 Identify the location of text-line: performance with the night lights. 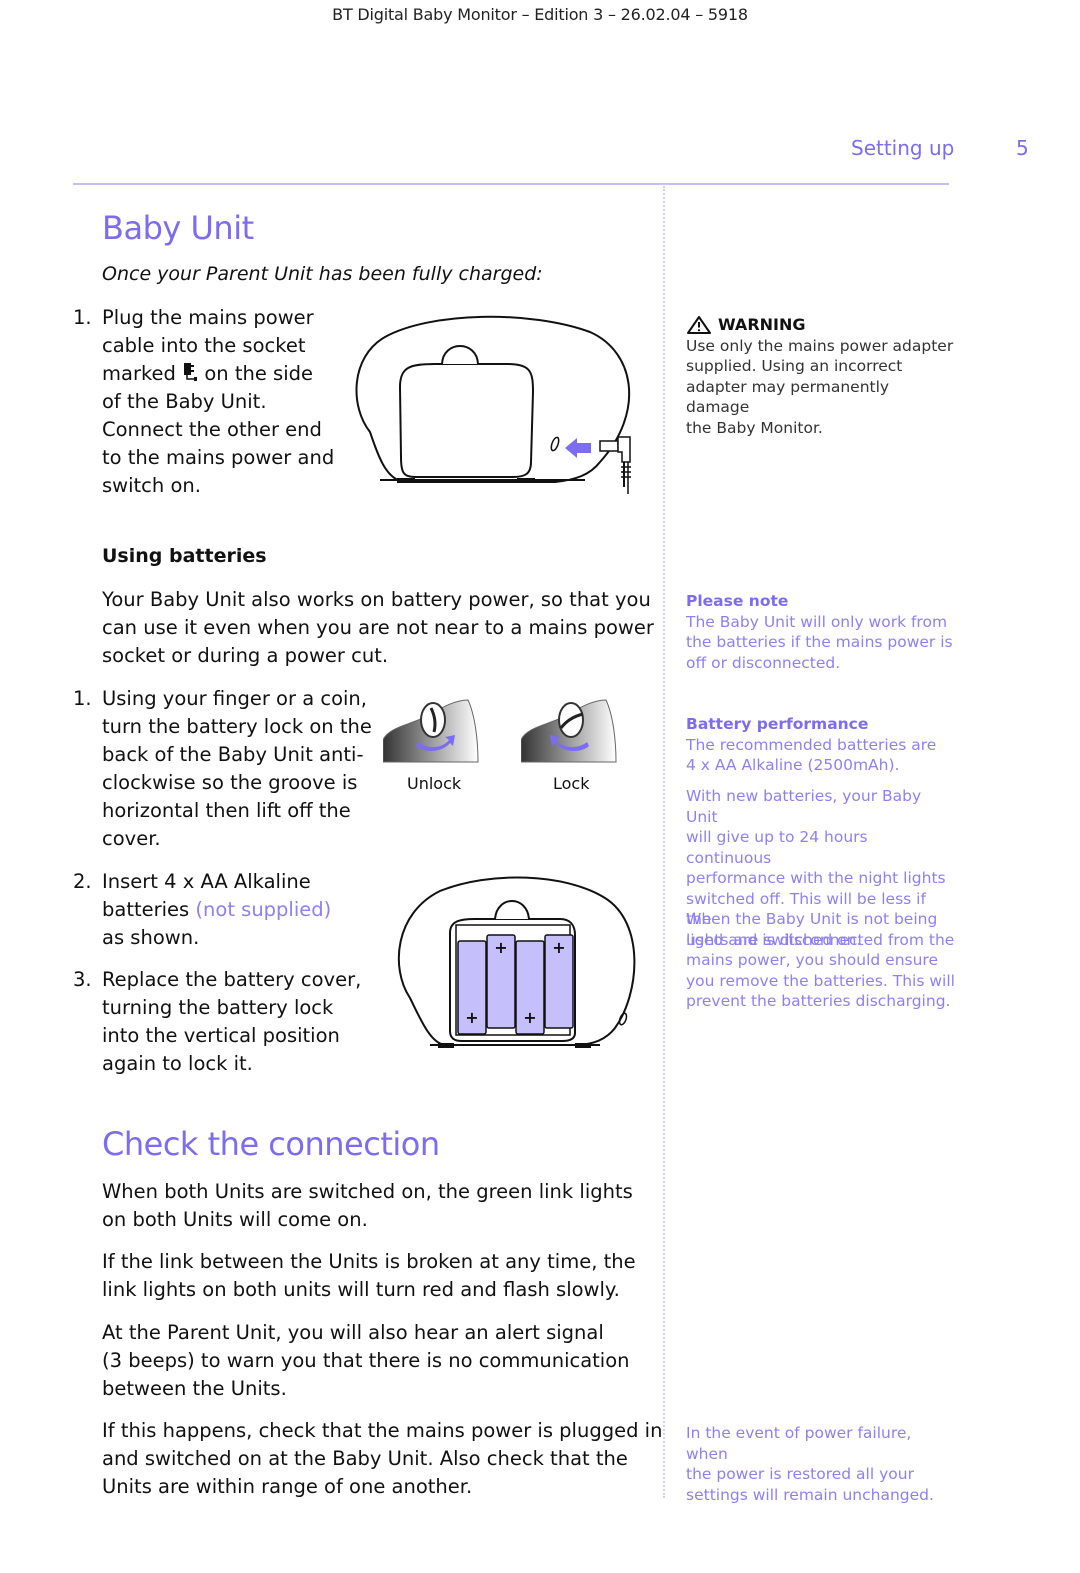
(816, 878).